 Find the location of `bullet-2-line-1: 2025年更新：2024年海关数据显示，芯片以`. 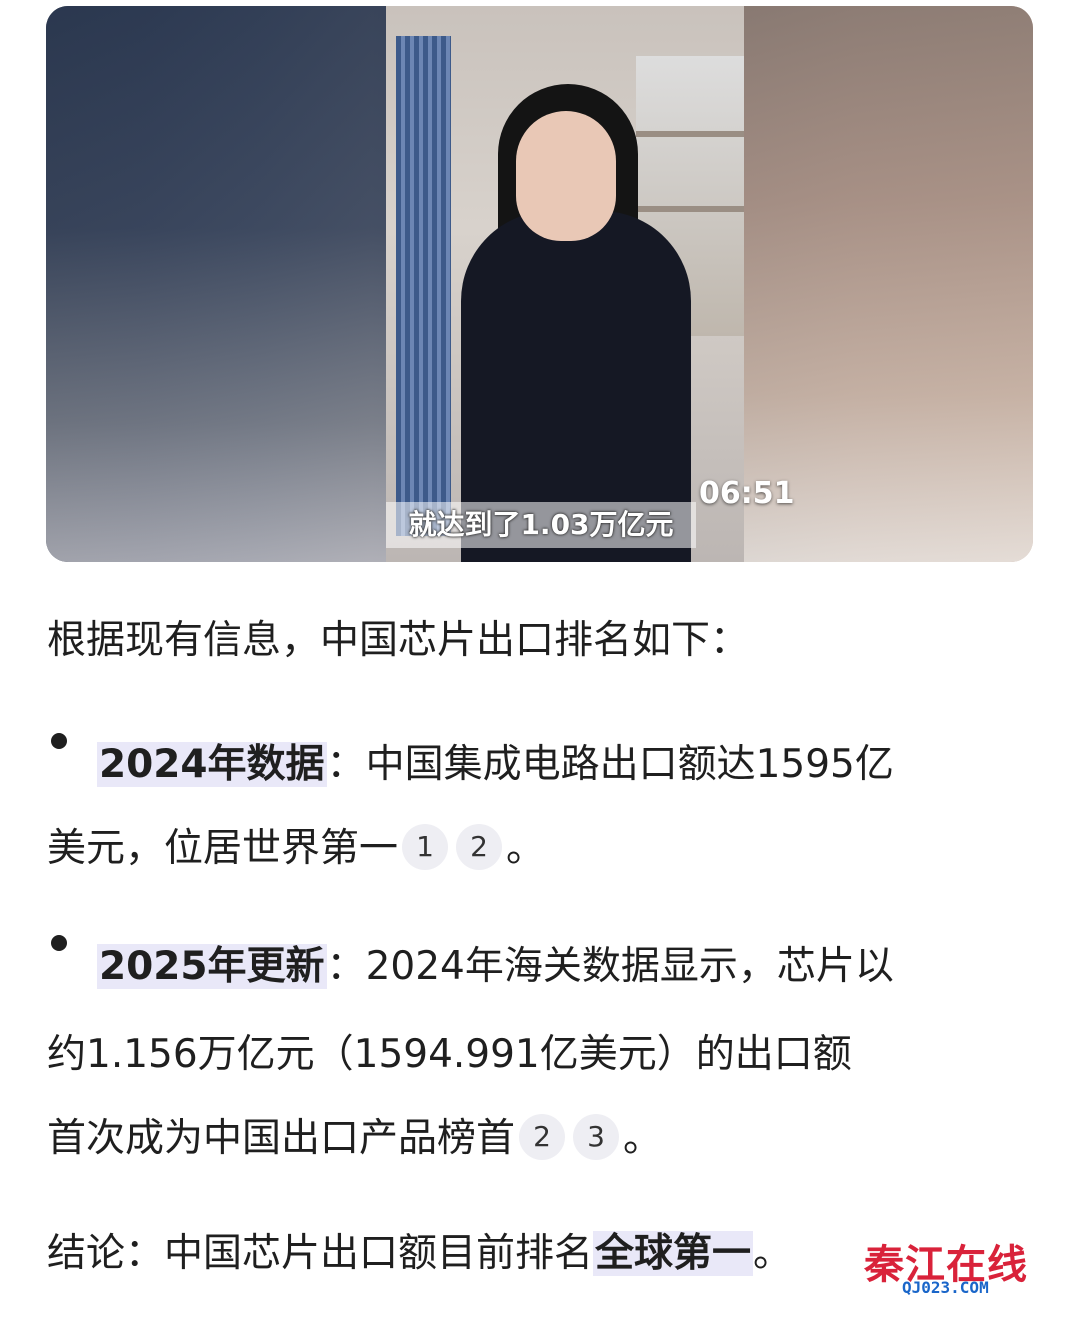

bullet-2-line-1: 2025年更新：2024年海关数据显示，芯片以 is located at coordinates (495, 963).